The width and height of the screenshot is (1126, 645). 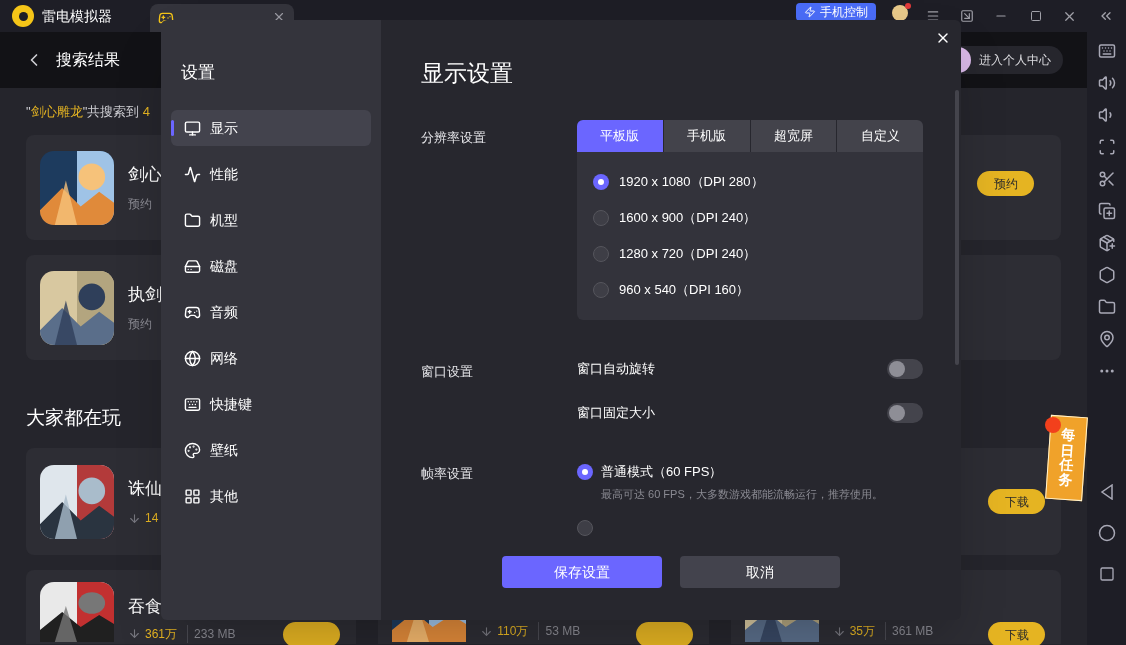 I want to click on resolution-option: 1600 x 900（DPI 240）, so click(x=688, y=218).